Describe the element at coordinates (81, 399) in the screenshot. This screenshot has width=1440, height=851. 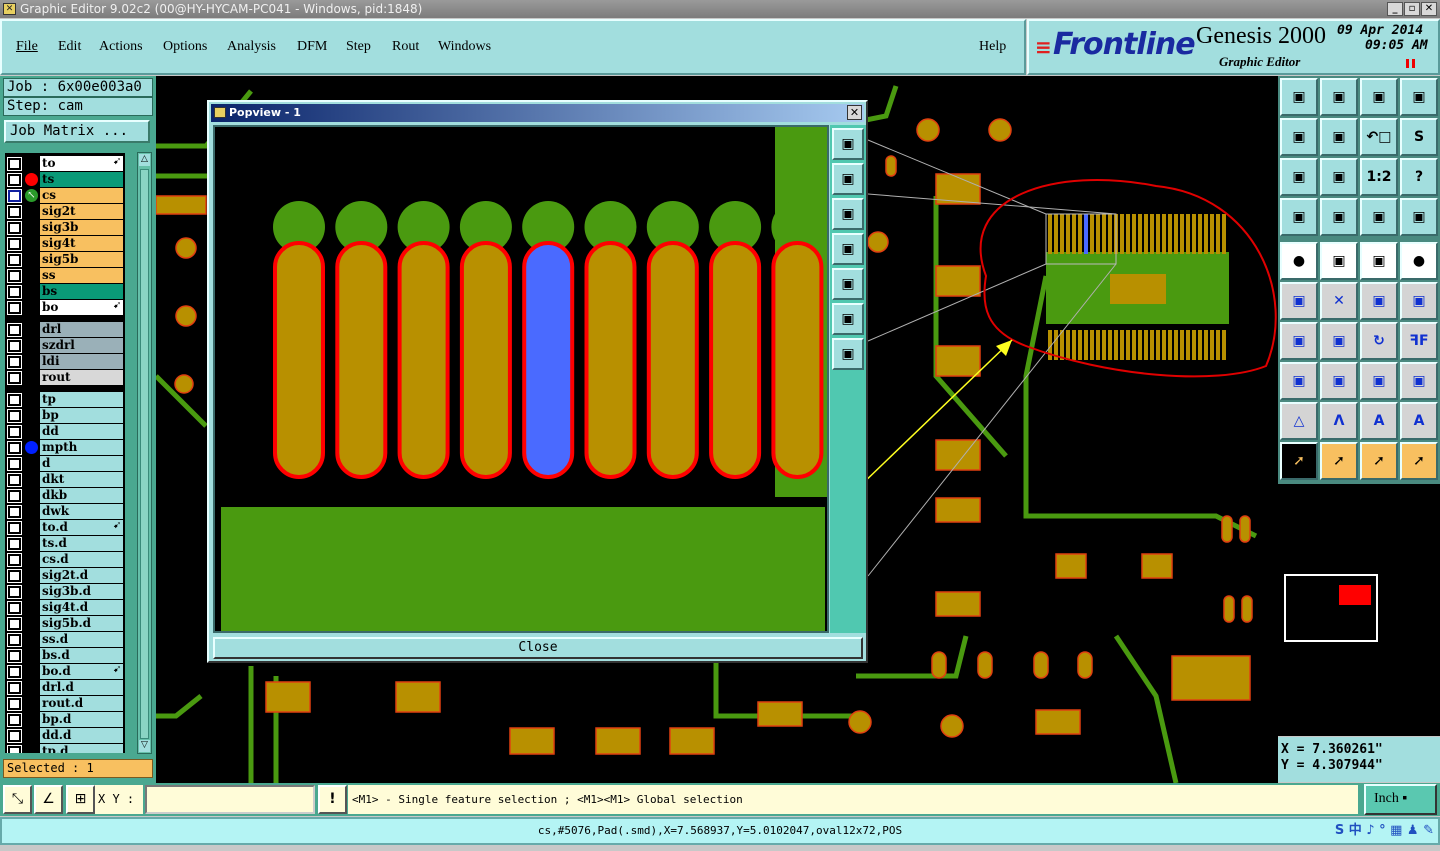
I see `layer-name: tp` at that location.